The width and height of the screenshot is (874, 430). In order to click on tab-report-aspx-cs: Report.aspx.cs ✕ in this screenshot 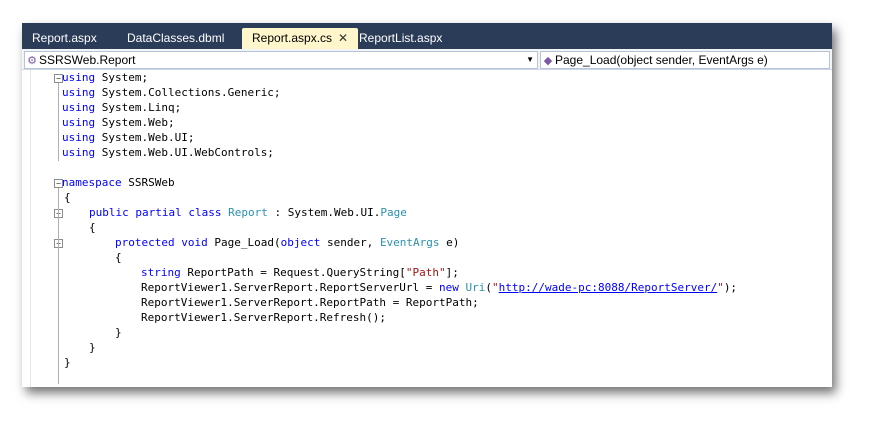, I will do `click(300, 38)`.